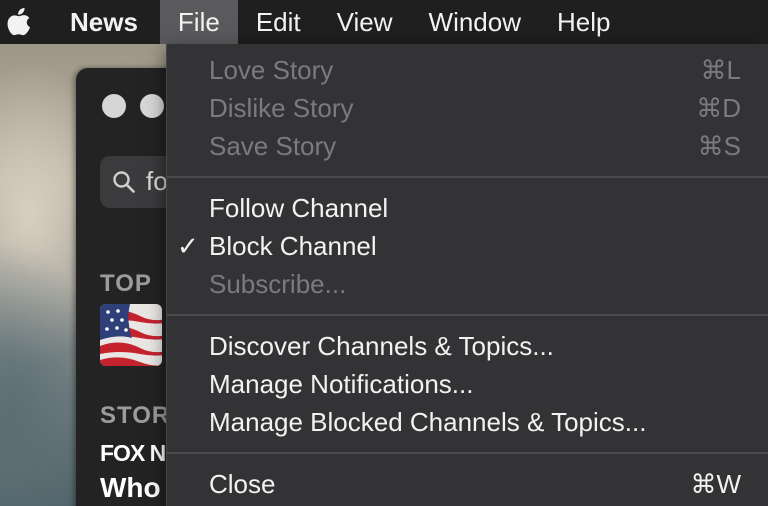 The height and width of the screenshot is (506, 768). Describe the element at coordinates (365, 22) in the screenshot. I see `menu-view: View` at that location.